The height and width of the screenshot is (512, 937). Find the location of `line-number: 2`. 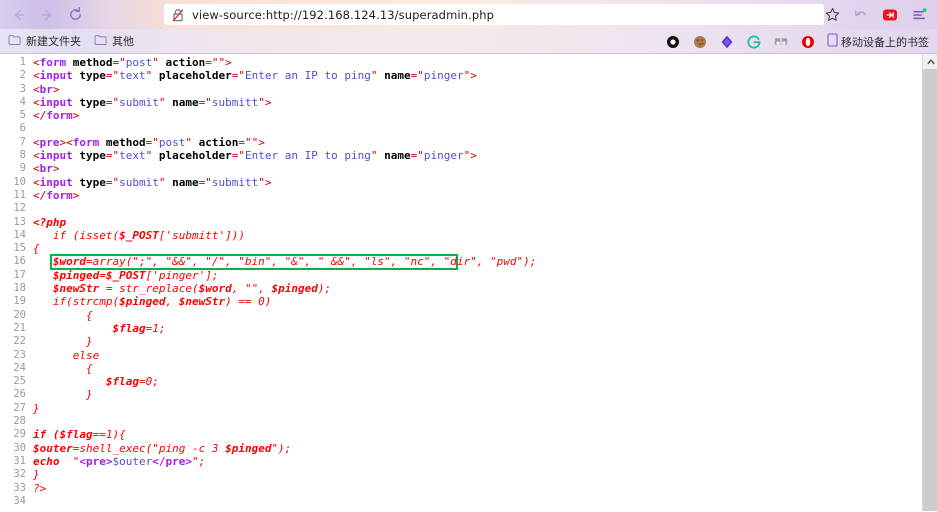

line-number: 2 is located at coordinates (22, 75).